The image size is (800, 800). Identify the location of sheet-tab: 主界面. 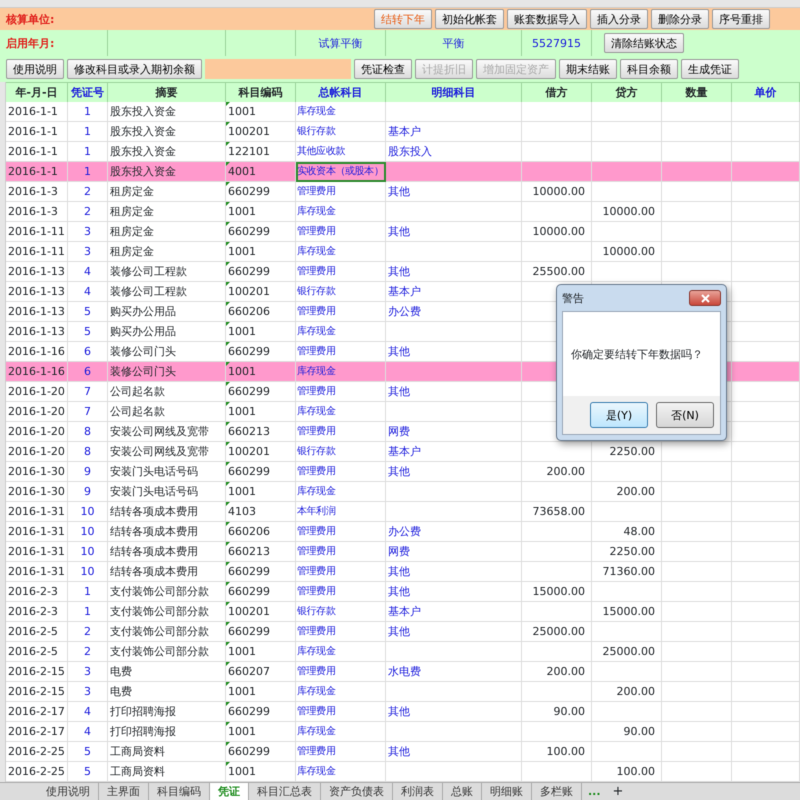
(124, 791).